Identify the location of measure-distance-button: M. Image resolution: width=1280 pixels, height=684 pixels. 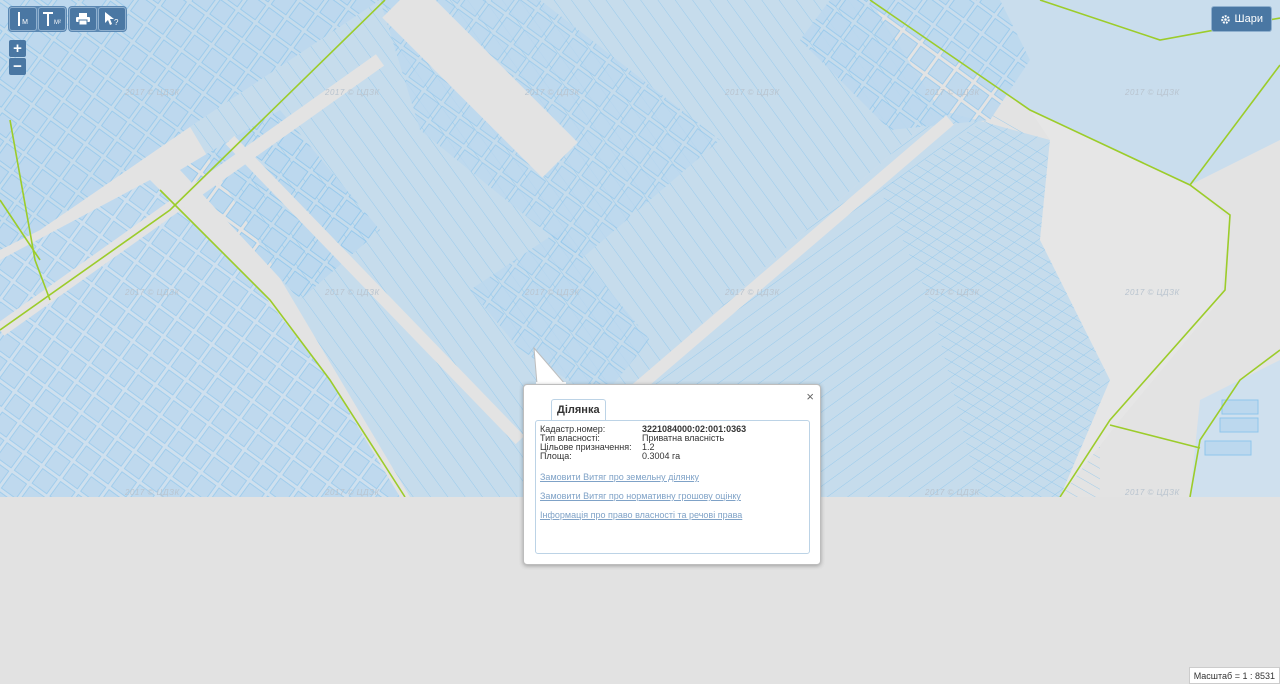
(23, 19).